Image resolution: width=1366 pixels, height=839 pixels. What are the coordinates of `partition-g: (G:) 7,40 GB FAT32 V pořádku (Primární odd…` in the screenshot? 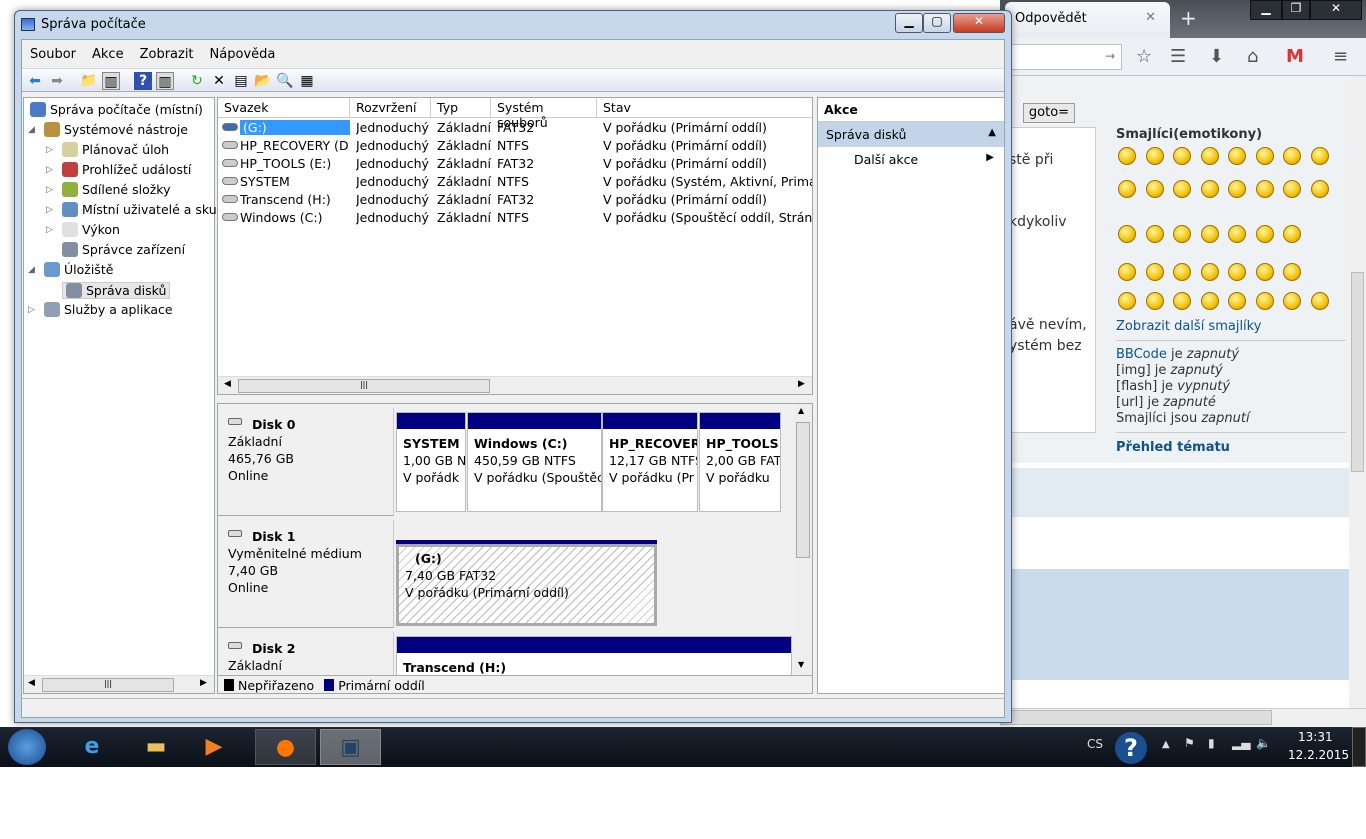 It's located at (526, 585).